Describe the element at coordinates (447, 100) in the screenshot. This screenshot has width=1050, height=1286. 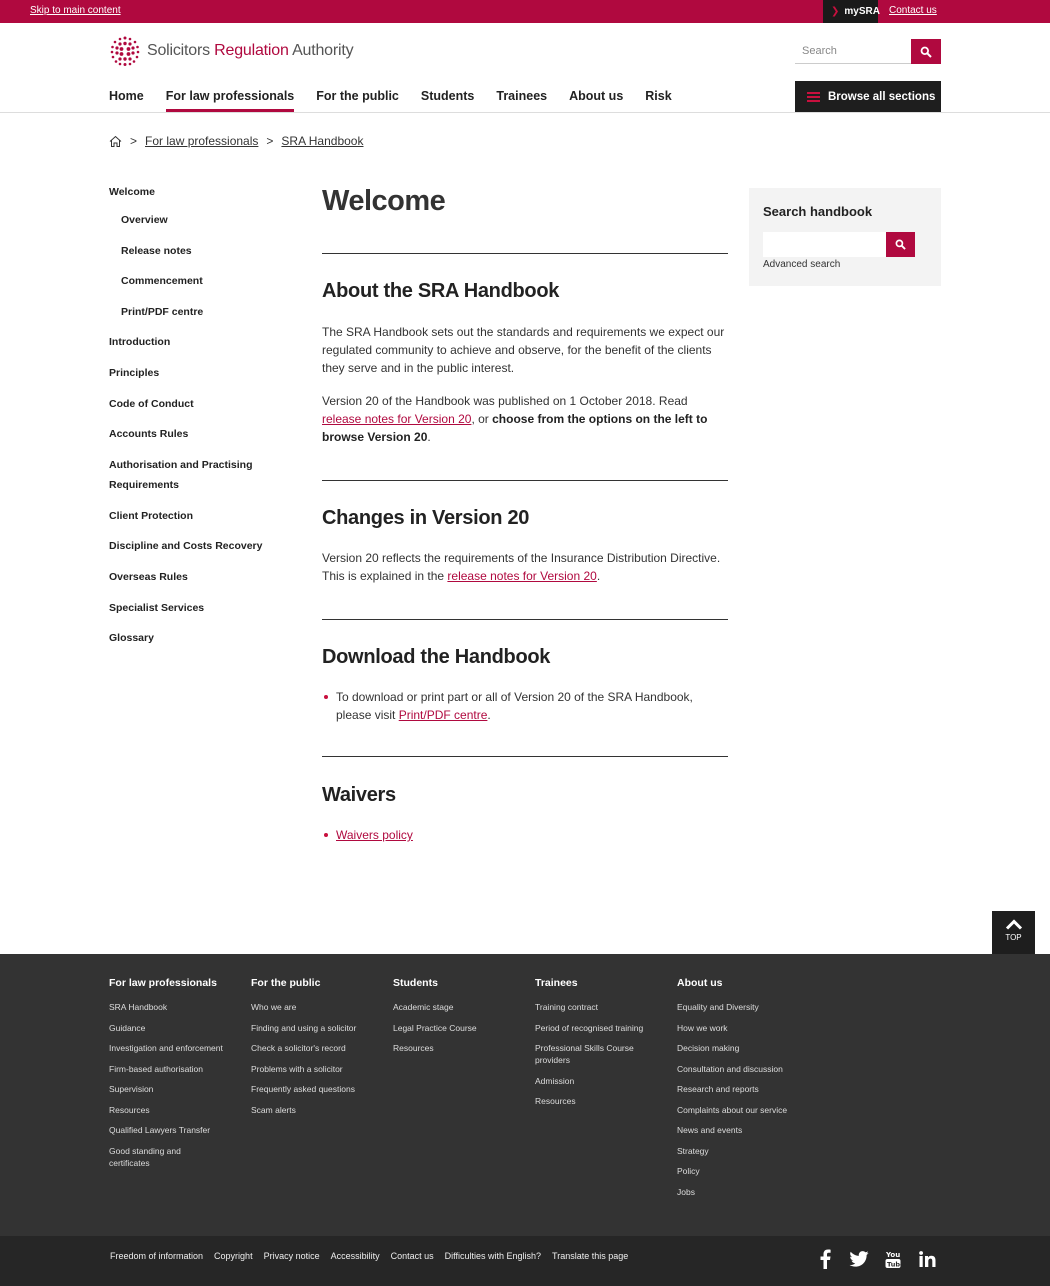
I see `nav-students: Students` at that location.